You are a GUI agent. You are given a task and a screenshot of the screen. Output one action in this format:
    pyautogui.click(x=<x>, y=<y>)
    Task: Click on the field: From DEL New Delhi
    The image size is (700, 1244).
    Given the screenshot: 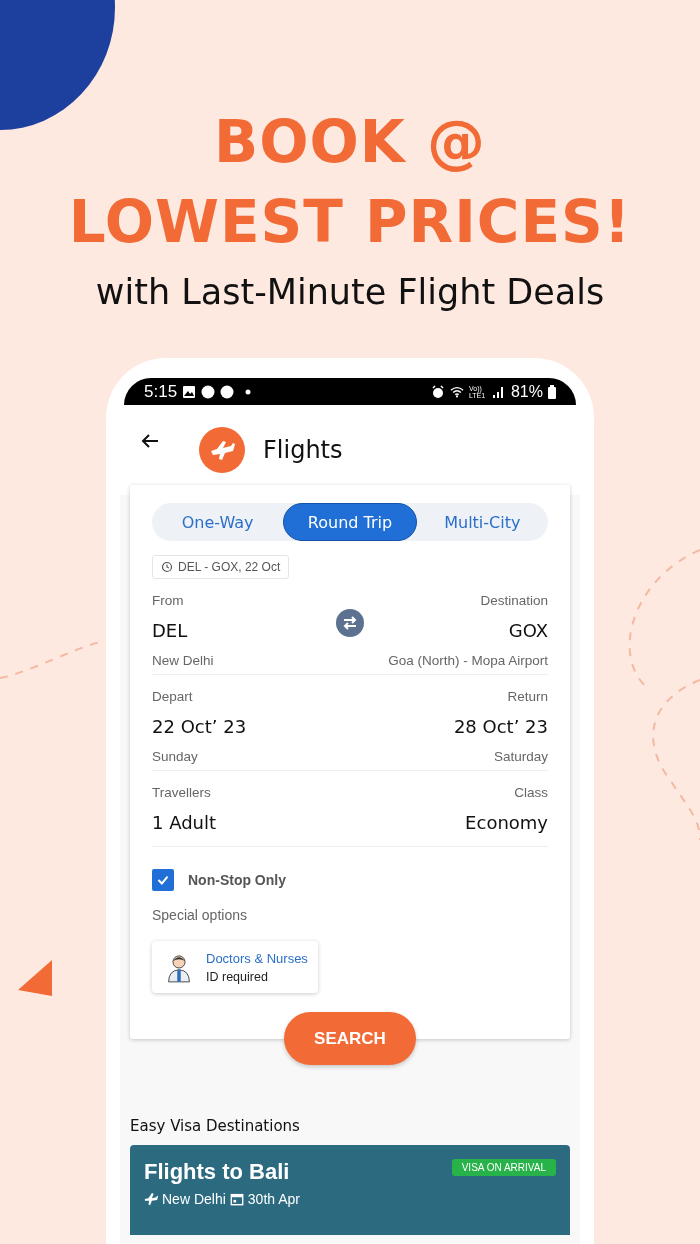 What is the action you would take?
    pyautogui.click(x=244, y=631)
    